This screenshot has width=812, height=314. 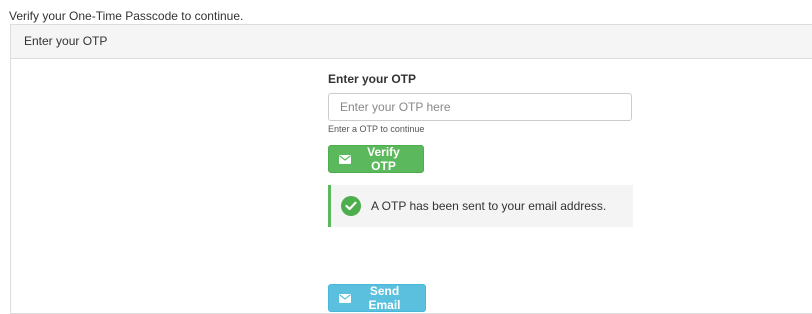 What do you see at coordinates (383, 159) in the screenshot?
I see `verify-otp-label: Verify OTP` at bounding box center [383, 159].